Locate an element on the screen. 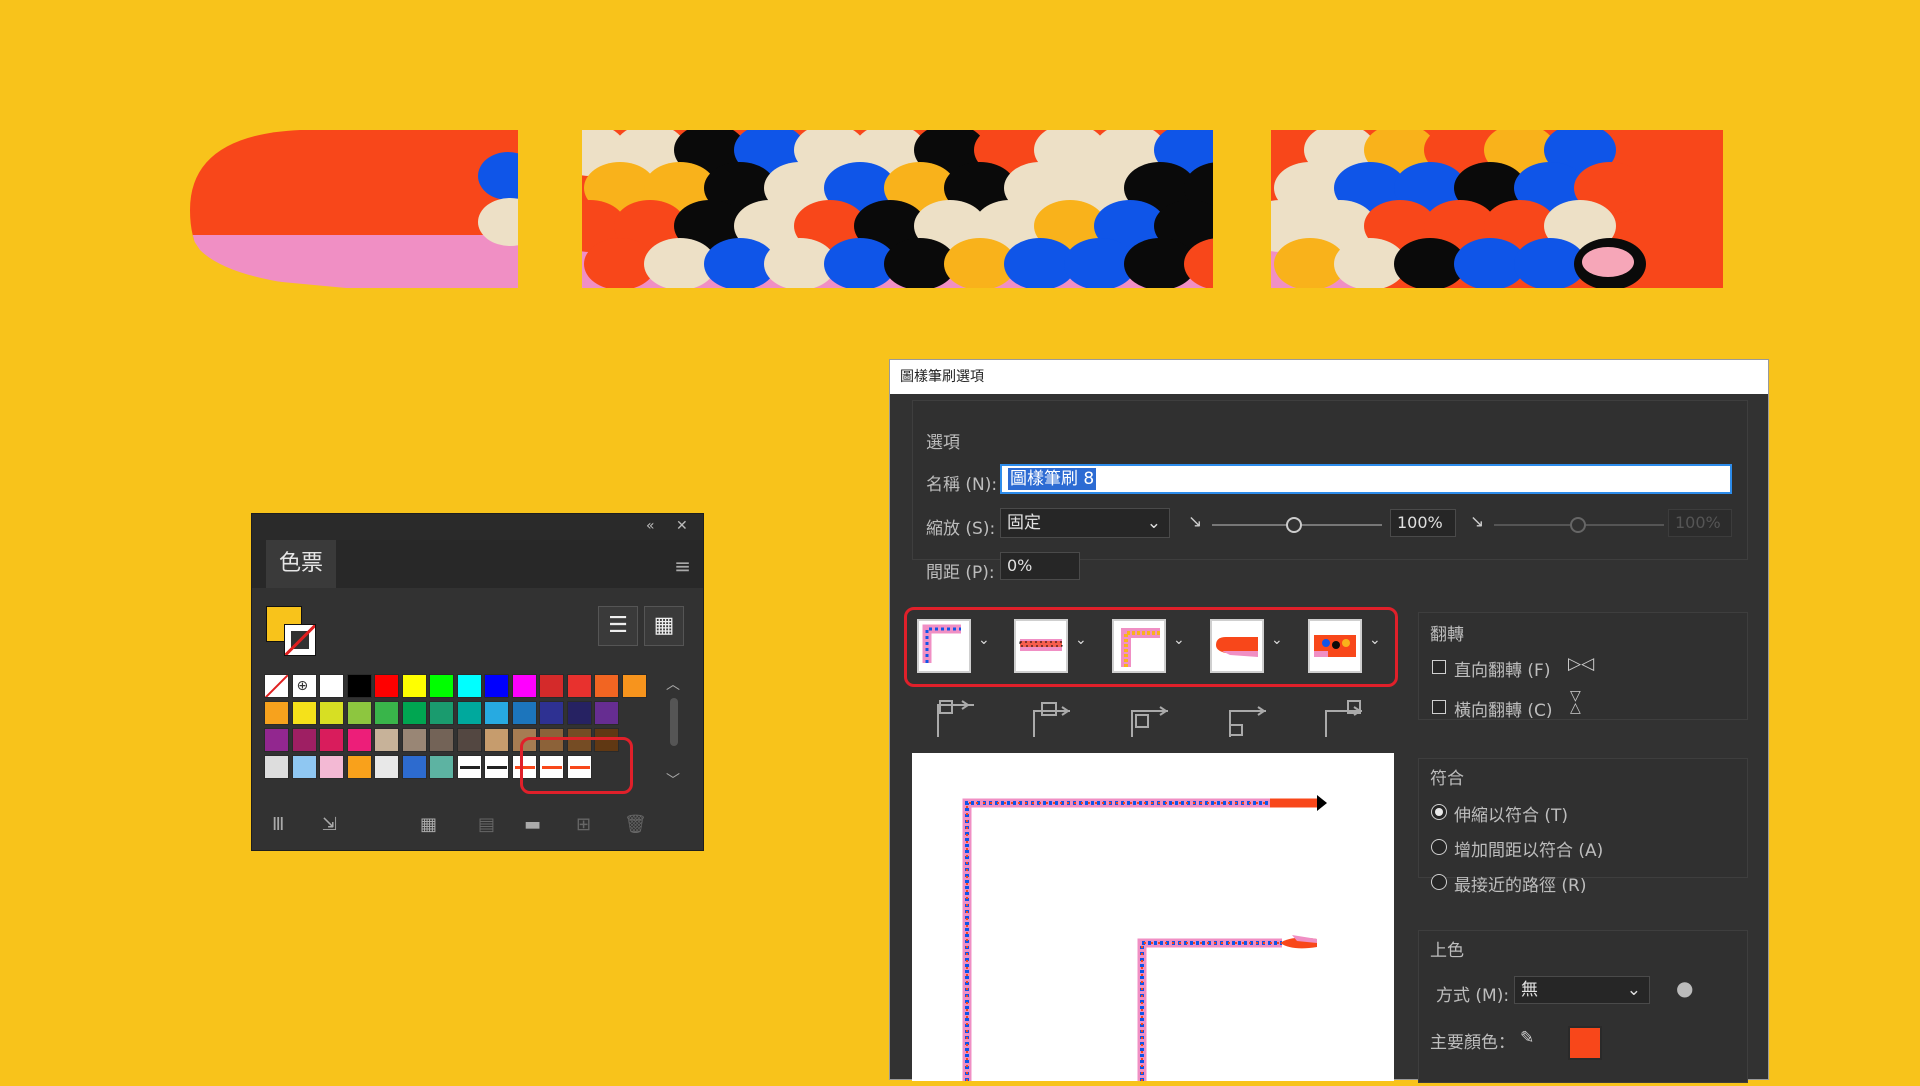  method-select: 無 ⌄ is located at coordinates (1582, 990).